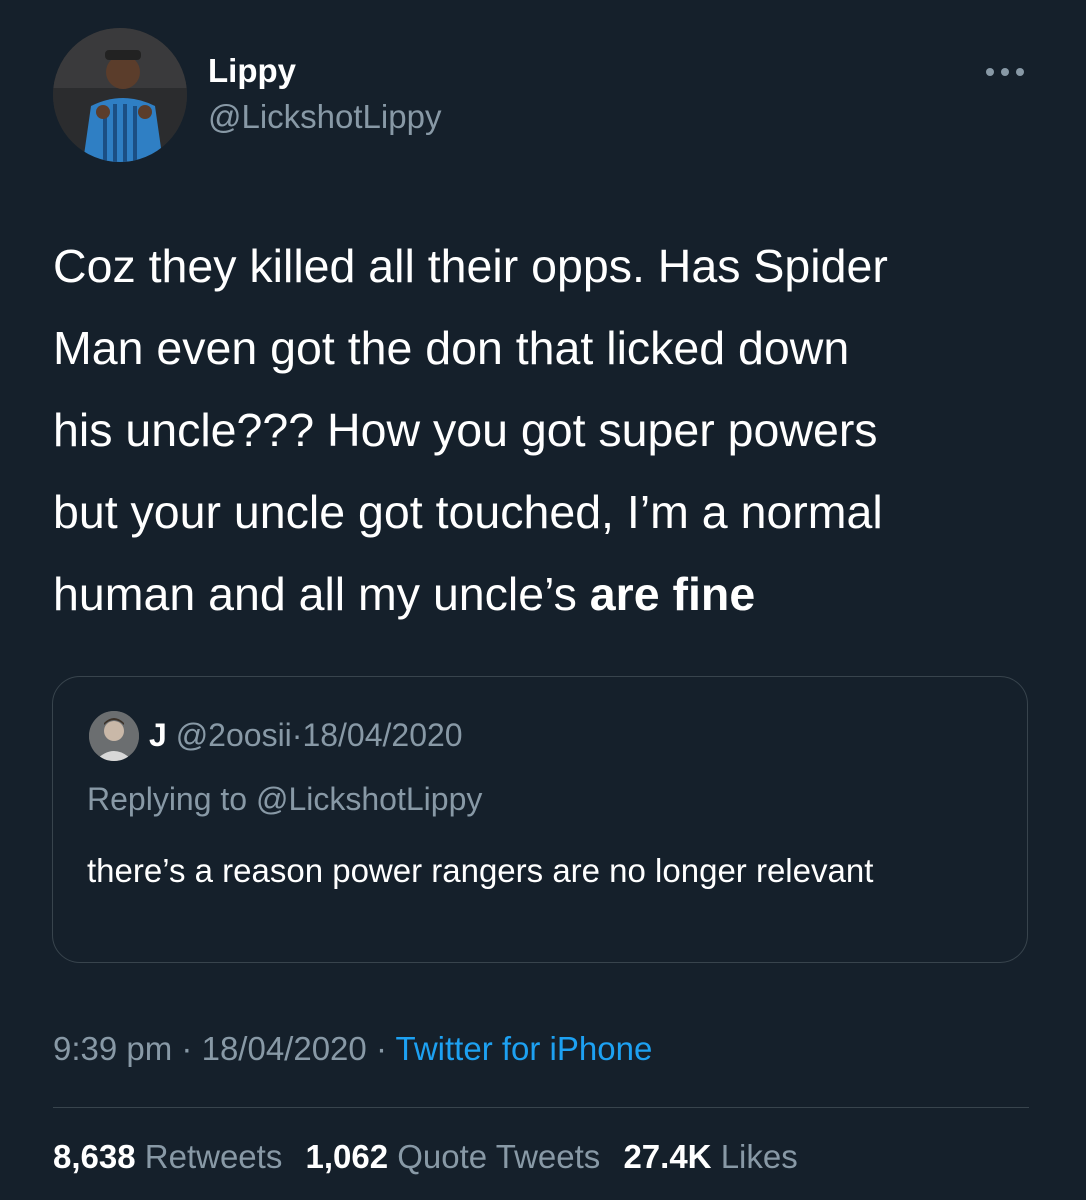 The image size is (1086, 1200). Describe the element at coordinates (667, 1156) in the screenshot. I see `likes-count: 27.4K` at that location.